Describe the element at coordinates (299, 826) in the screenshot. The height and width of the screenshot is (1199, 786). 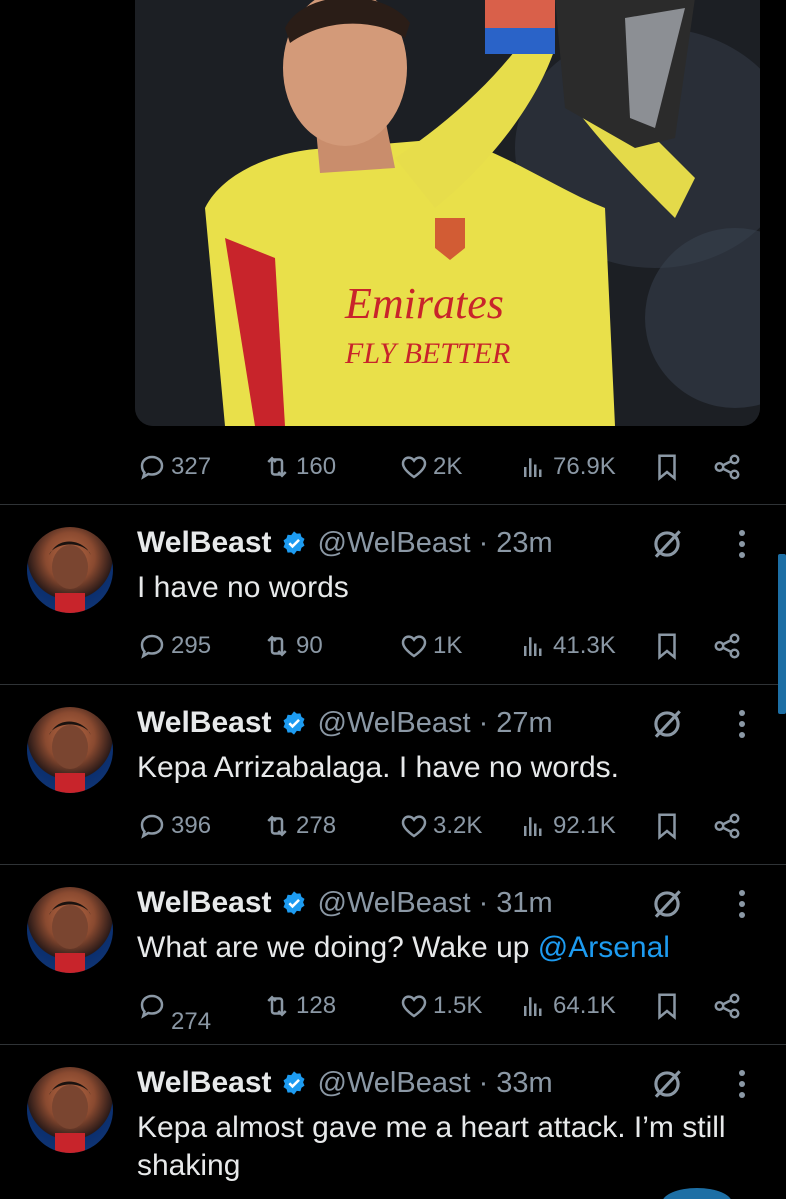
I see `repost-button: 278` at that location.